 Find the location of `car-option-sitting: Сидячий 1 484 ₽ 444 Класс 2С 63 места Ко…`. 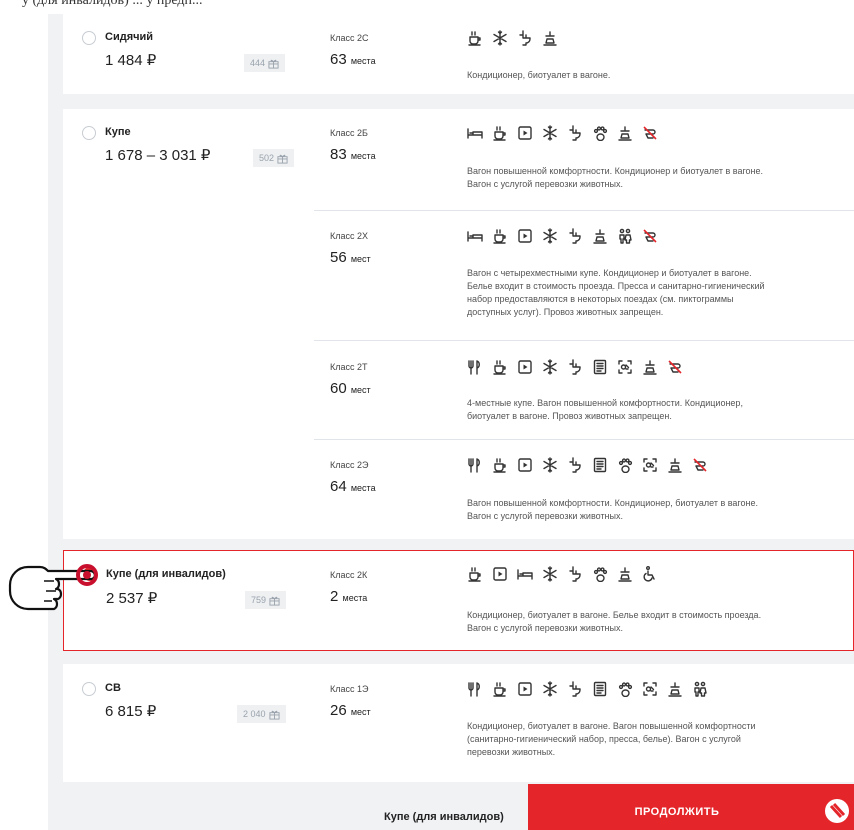

car-option-sitting: Сидячий 1 484 ₽ 444 Класс 2С 63 места Ко… is located at coordinates (458, 54).